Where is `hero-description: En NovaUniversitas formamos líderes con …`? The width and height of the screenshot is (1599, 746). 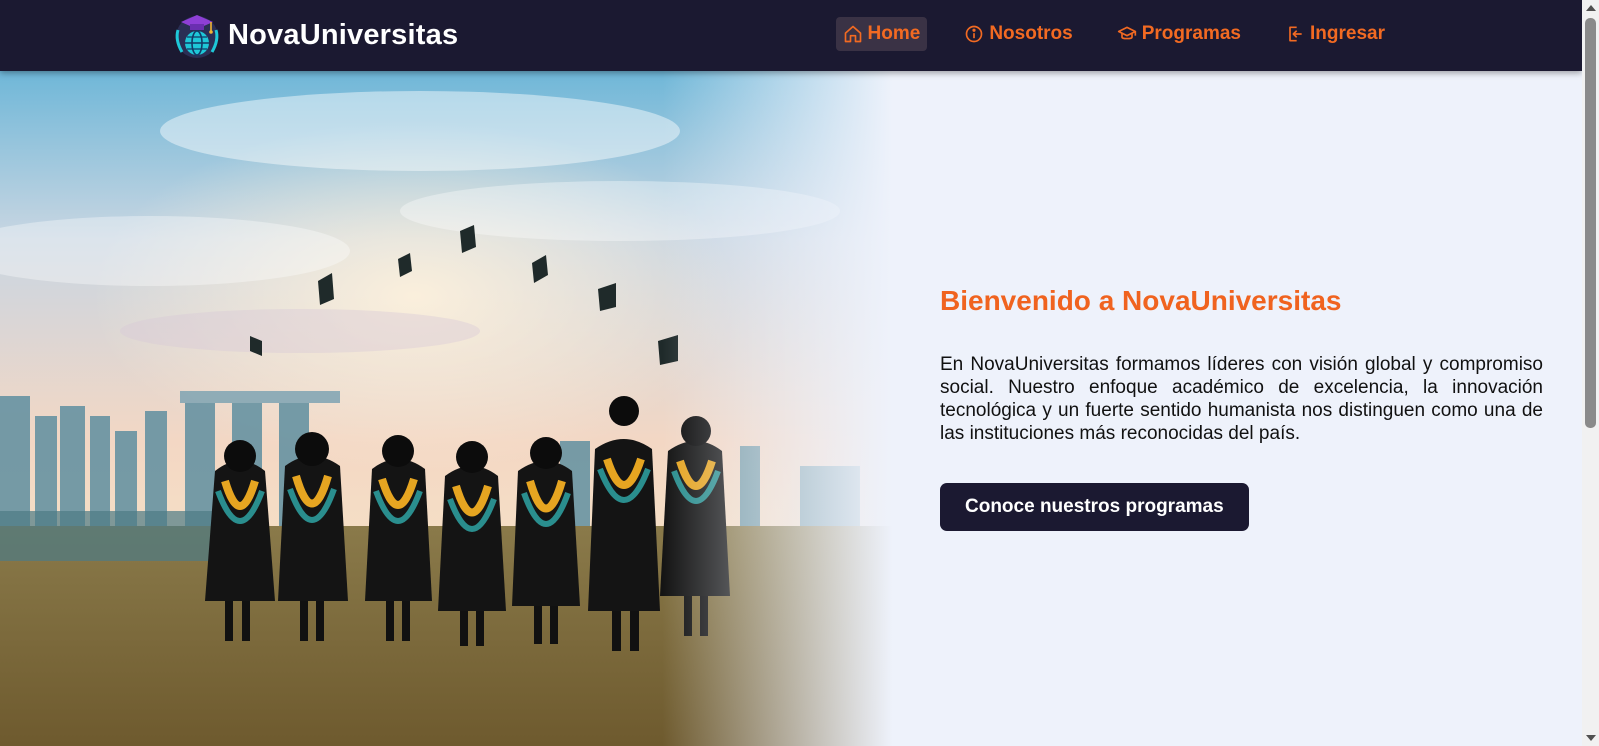 hero-description: En NovaUniversitas formamos líderes con … is located at coordinates (1241, 399).